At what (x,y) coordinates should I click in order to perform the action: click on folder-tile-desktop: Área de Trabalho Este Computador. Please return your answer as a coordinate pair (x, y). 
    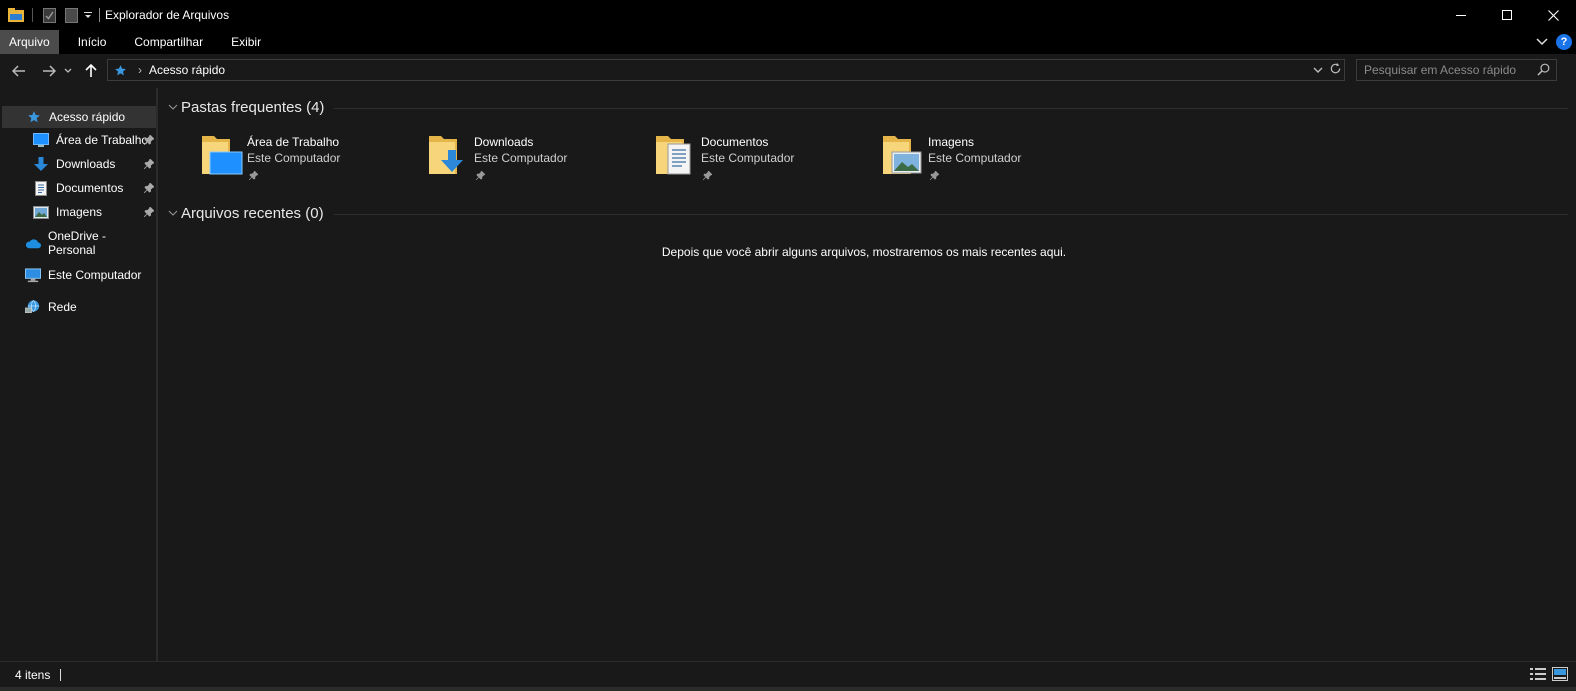
    Looking at the image, I should click on (305, 157).